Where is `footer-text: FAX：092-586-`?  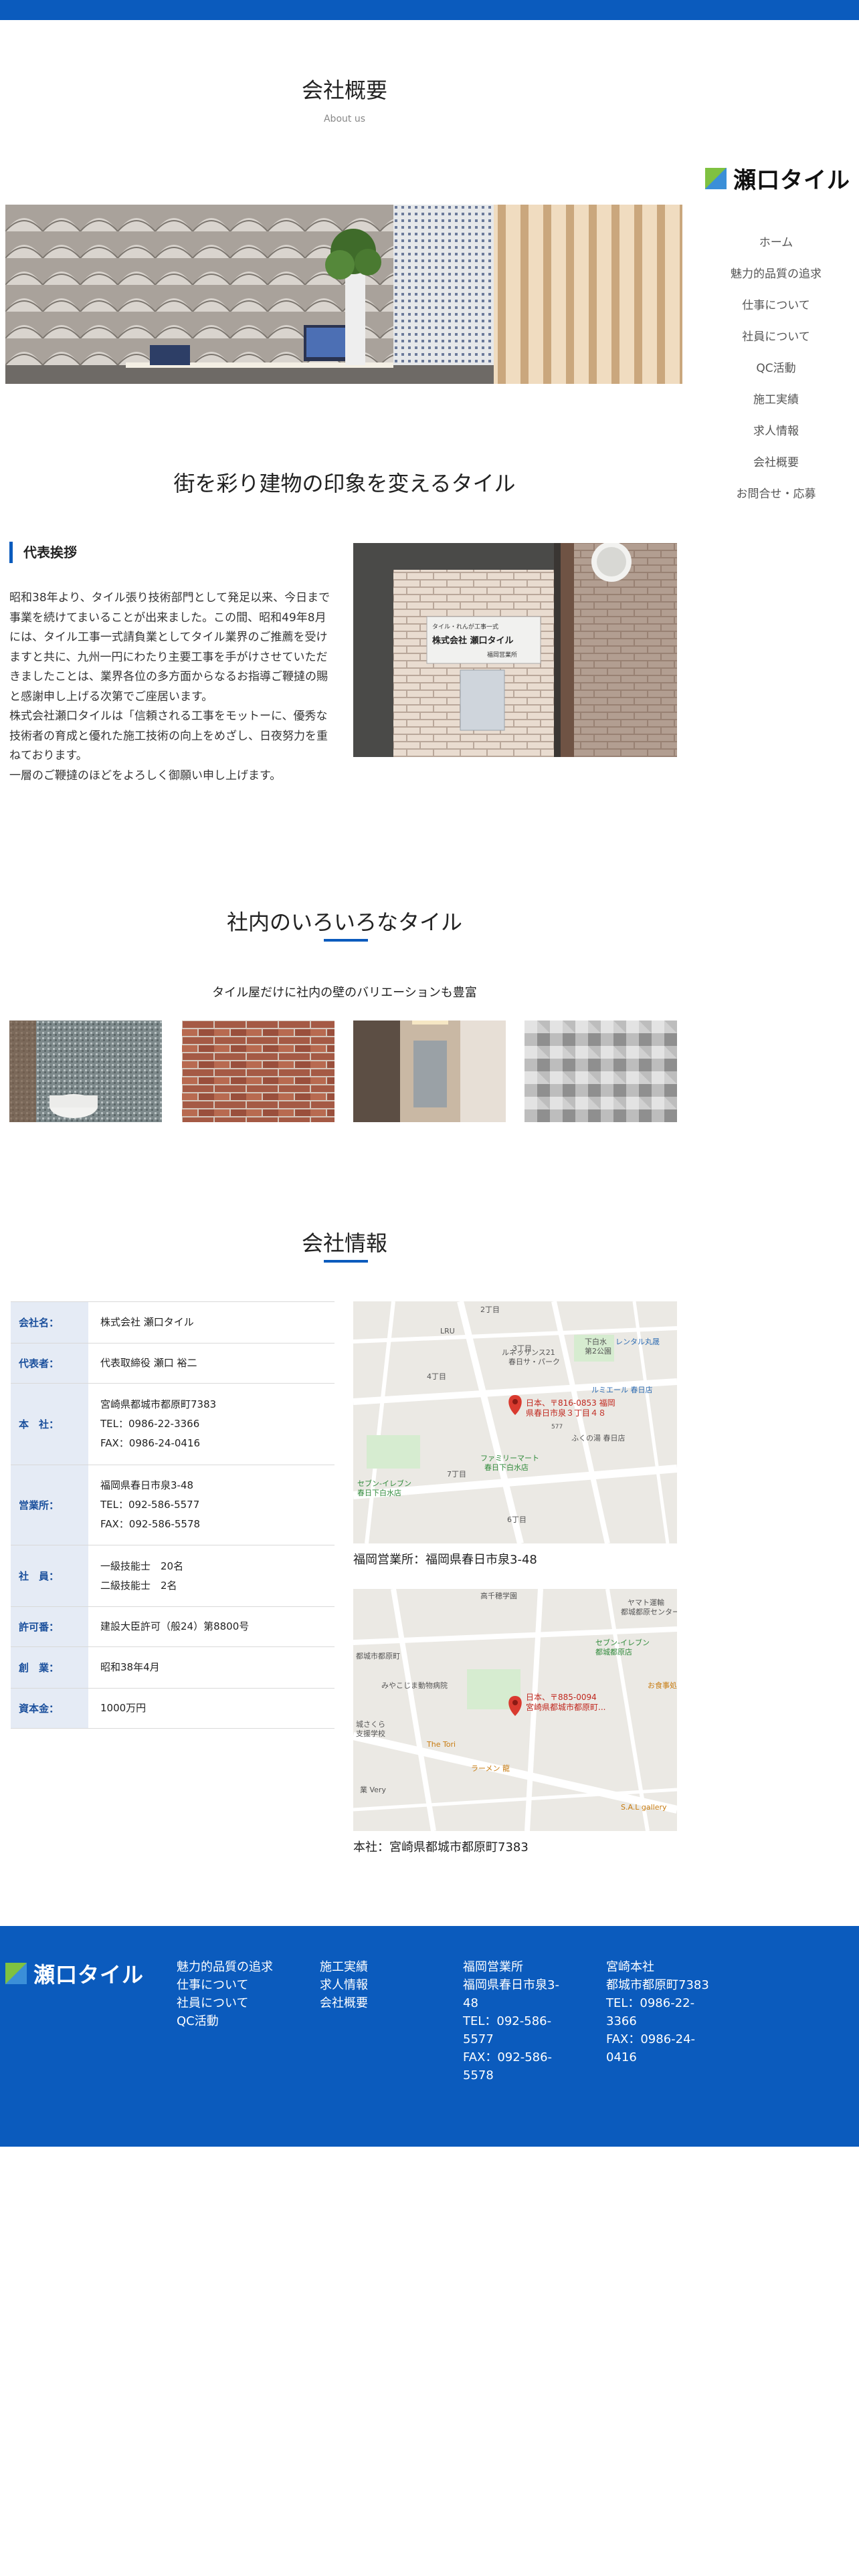 footer-text: FAX：092-586- is located at coordinates (508, 2057).